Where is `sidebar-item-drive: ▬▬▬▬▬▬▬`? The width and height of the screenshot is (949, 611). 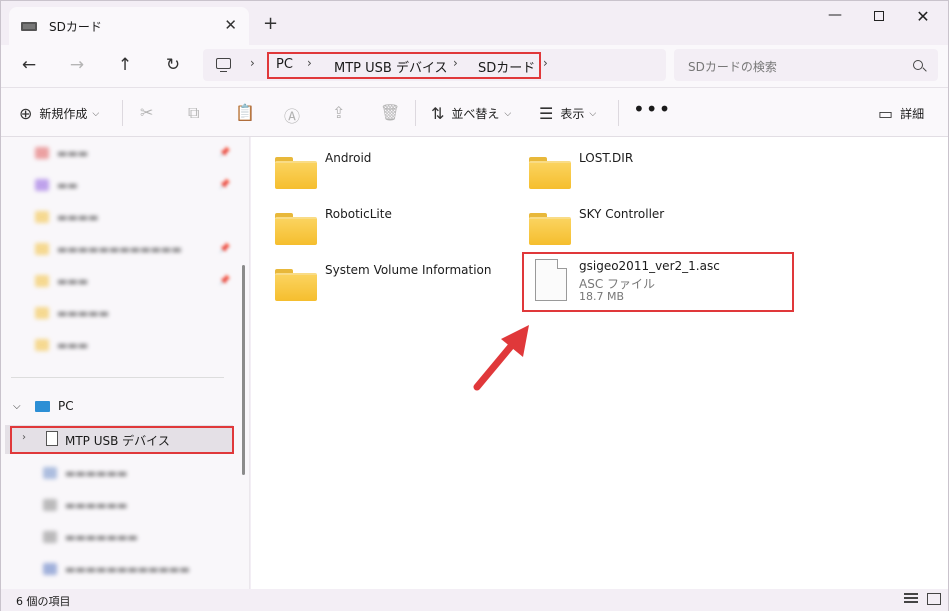
sidebar-item-drive: ▬▬▬▬▬▬▬ is located at coordinates (90, 537).